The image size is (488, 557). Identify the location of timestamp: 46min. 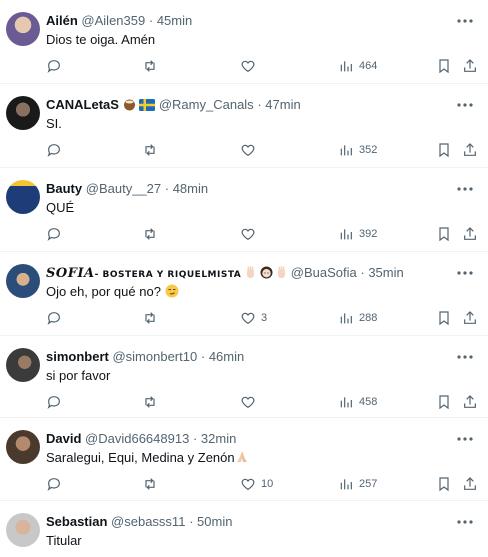
(226, 356).